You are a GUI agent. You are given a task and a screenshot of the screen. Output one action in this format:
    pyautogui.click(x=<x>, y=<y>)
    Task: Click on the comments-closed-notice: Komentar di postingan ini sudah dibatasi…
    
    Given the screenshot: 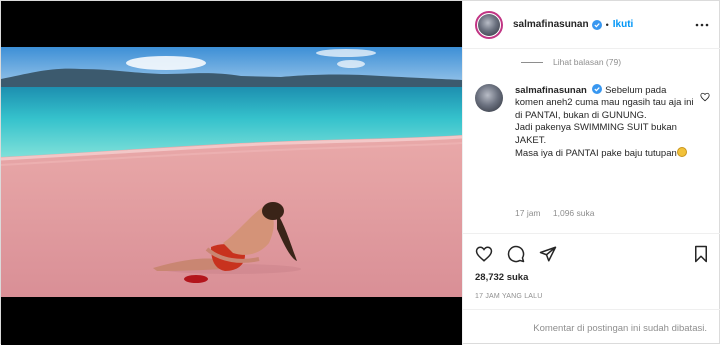 What is the action you would take?
    pyautogui.click(x=591, y=327)
    